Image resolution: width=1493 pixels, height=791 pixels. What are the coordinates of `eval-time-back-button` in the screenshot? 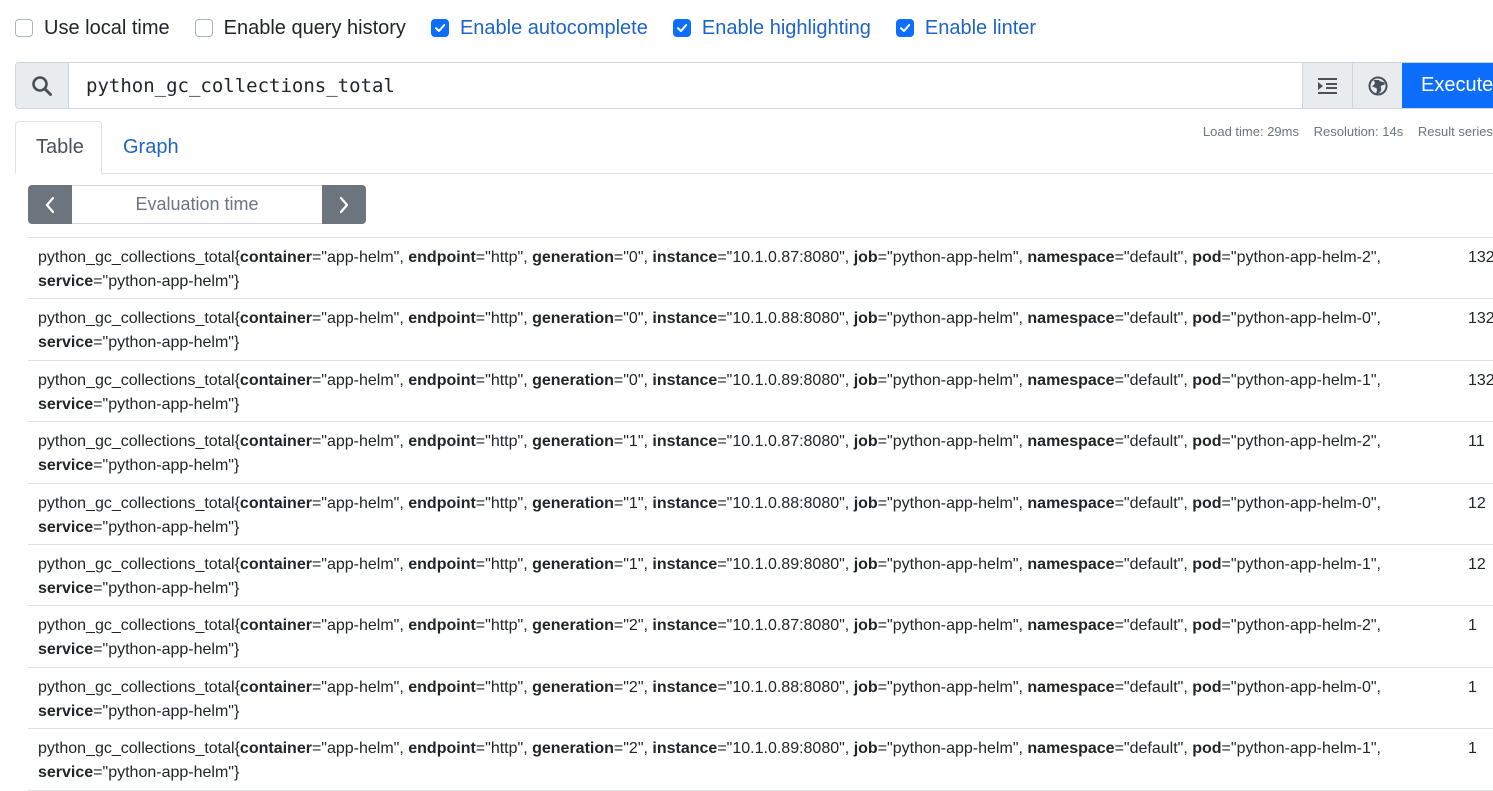 It's located at (50, 204).